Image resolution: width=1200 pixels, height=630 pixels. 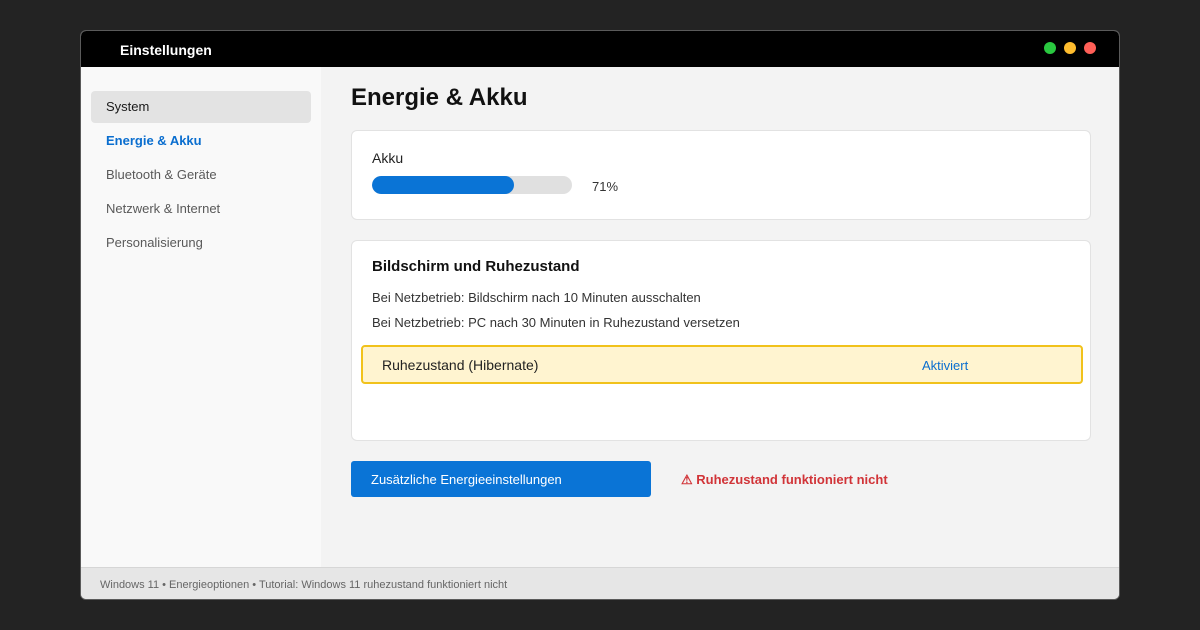 What do you see at coordinates (501, 479) in the screenshot?
I see `additional-power-settings-button: Zusätzliche Energieeinstellungen` at bounding box center [501, 479].